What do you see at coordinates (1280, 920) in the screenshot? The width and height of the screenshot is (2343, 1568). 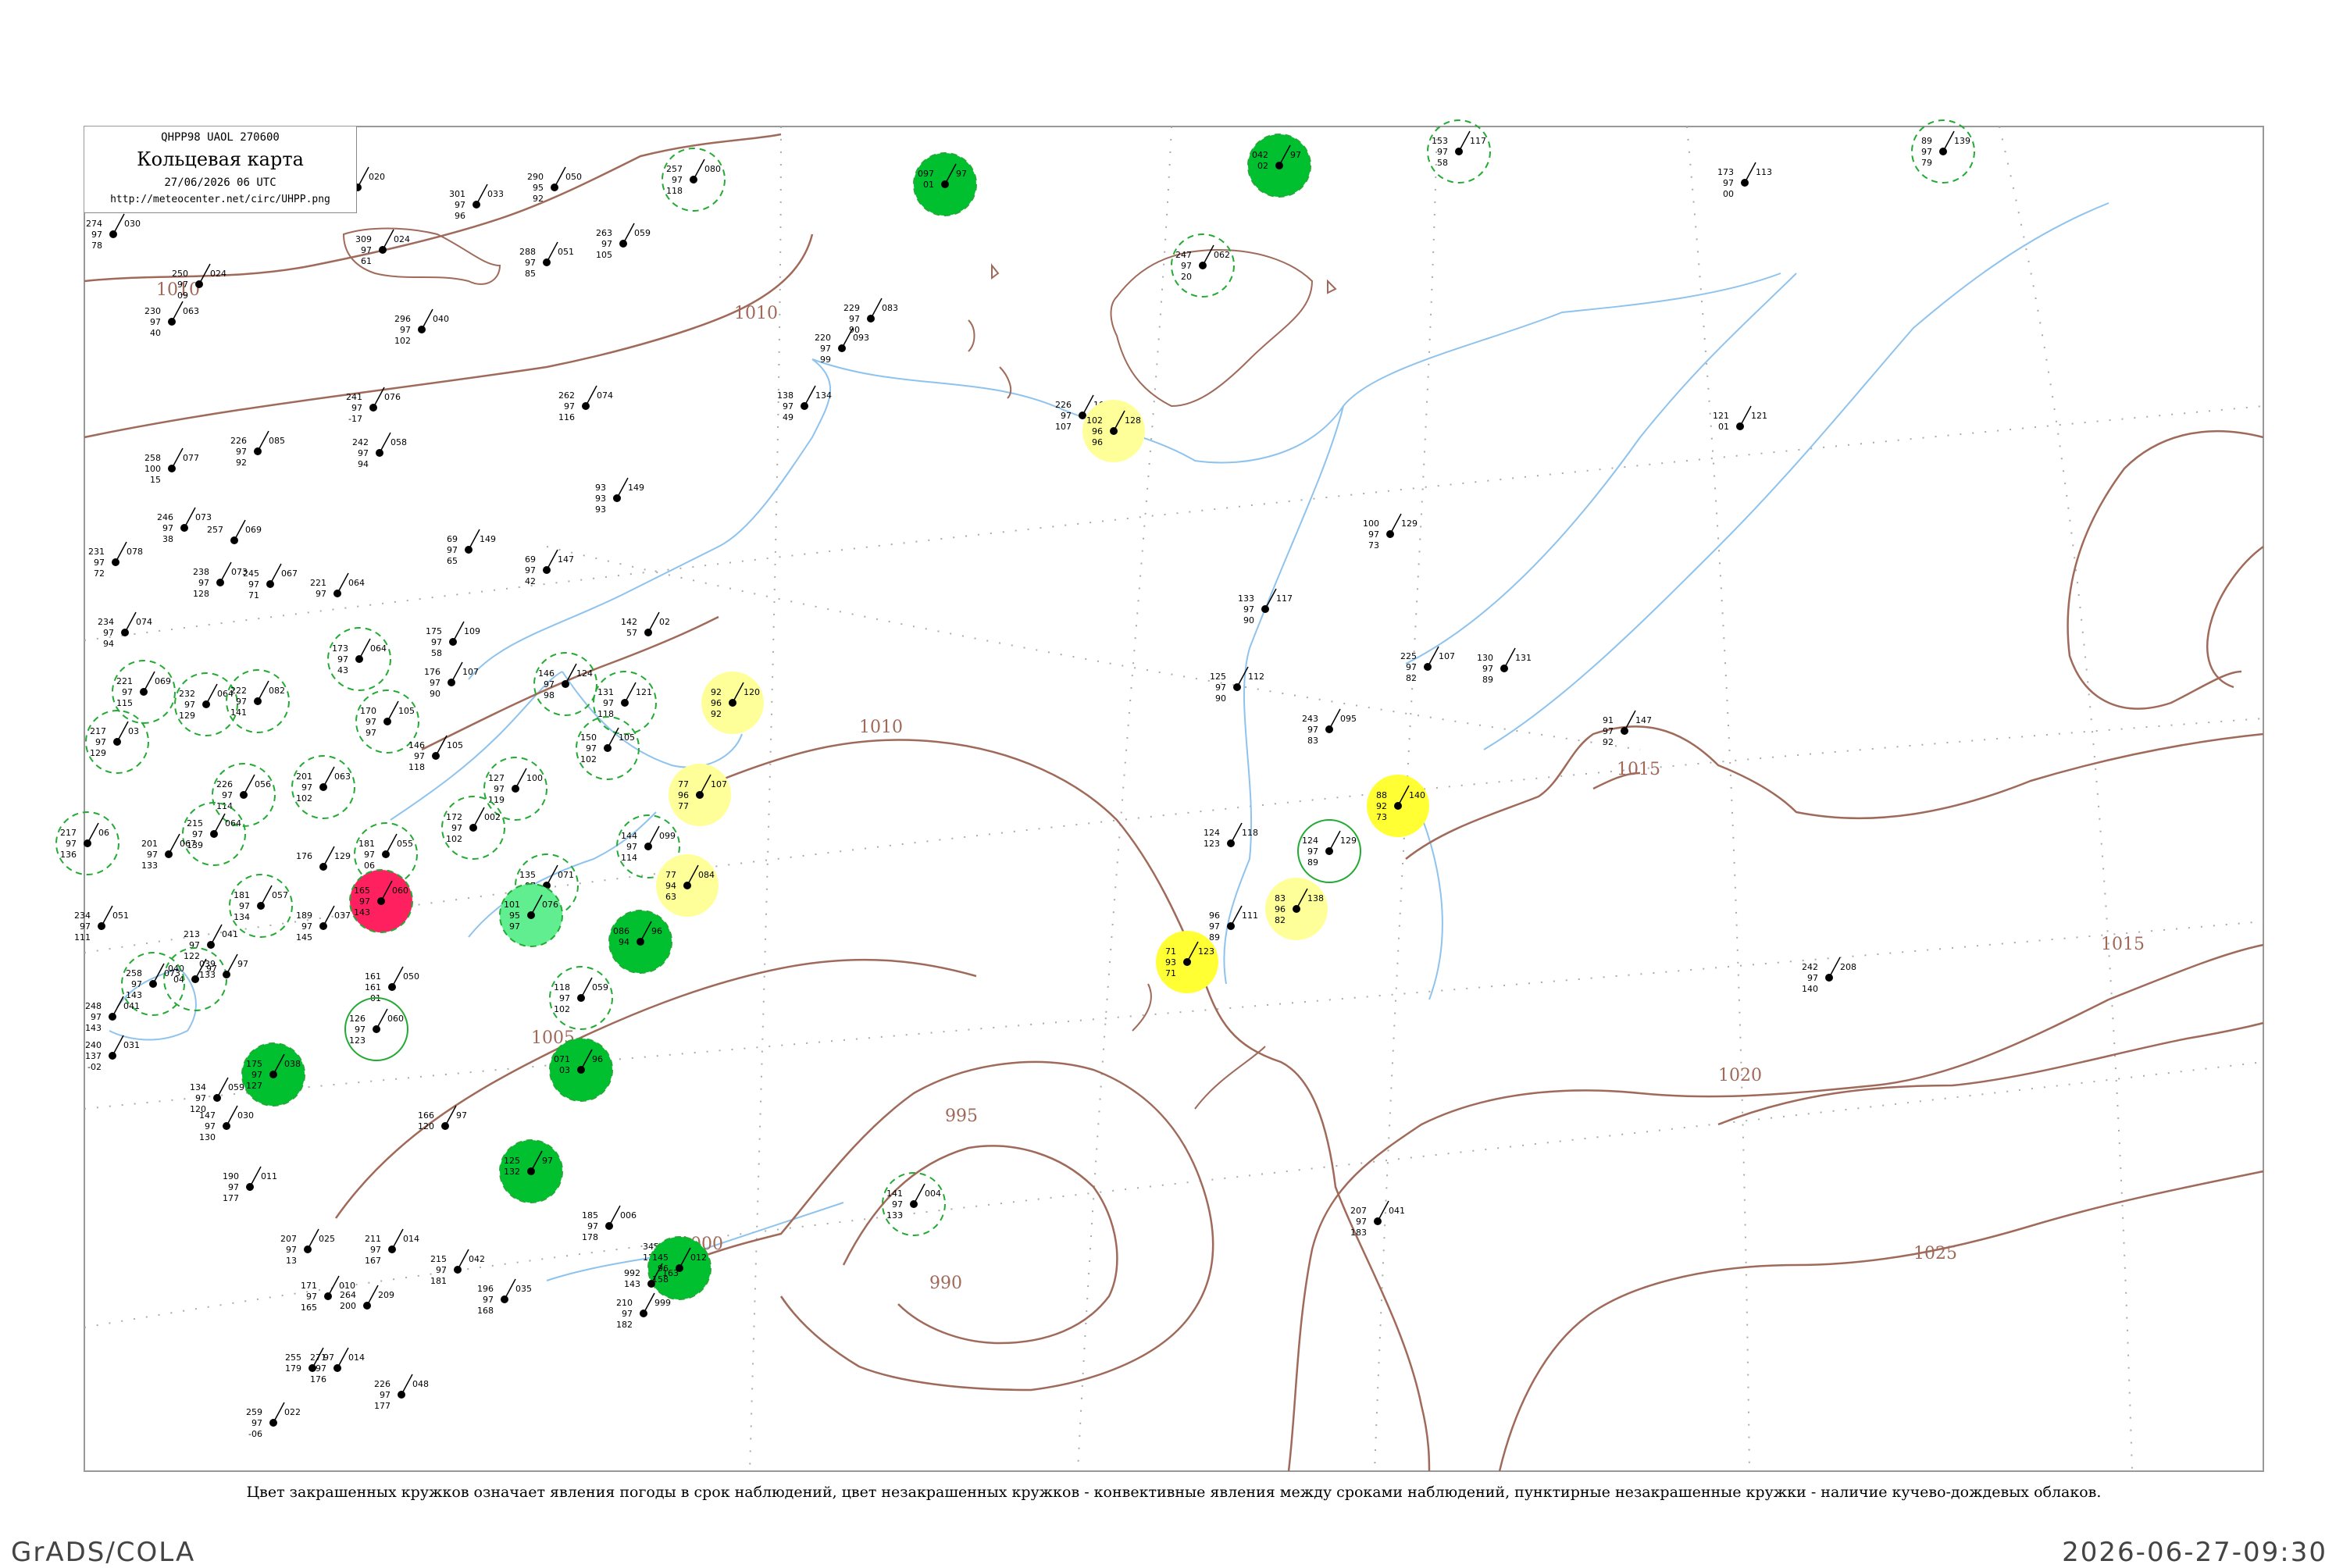 I see `station-value: 82` at bounding box center [1280, 920].